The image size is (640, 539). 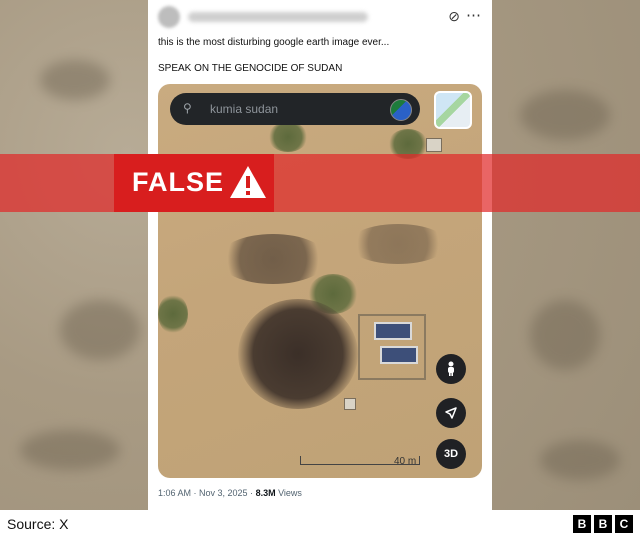 What do you see at coordinates (405, 461) in the screenshot?
I see `scale-label: 40 m` at bounding box center [405, 461].